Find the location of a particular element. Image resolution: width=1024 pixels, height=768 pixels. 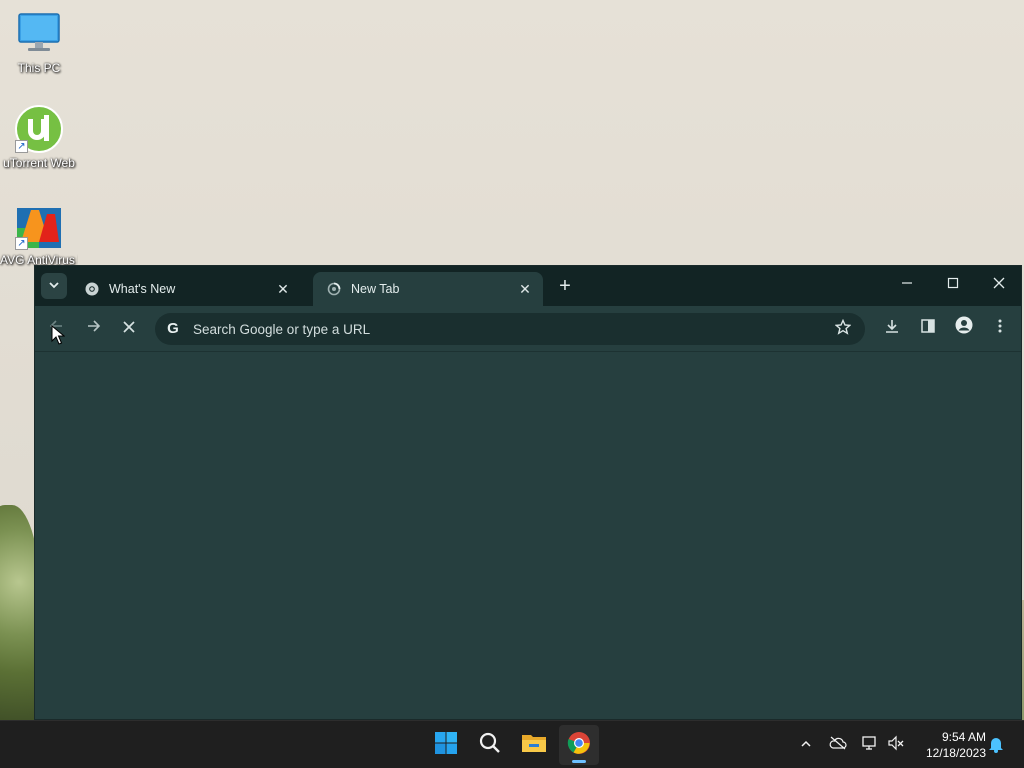

downloads-button is located at coordinates (892, 329).